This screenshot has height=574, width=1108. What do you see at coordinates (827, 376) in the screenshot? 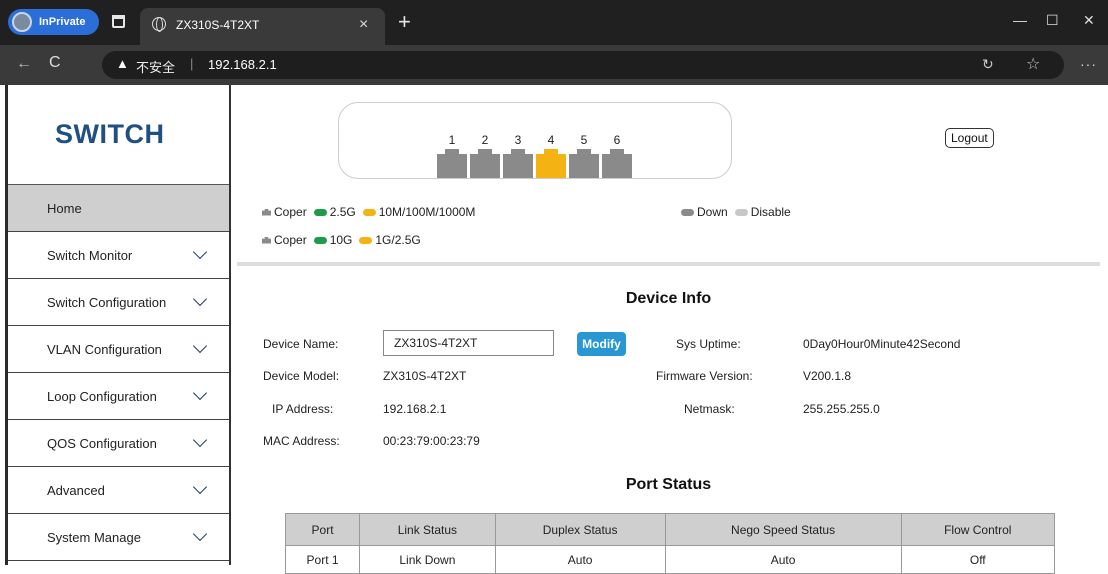
I see `firmware-version-value: V200.1.8` at bounding box center [827, 376].